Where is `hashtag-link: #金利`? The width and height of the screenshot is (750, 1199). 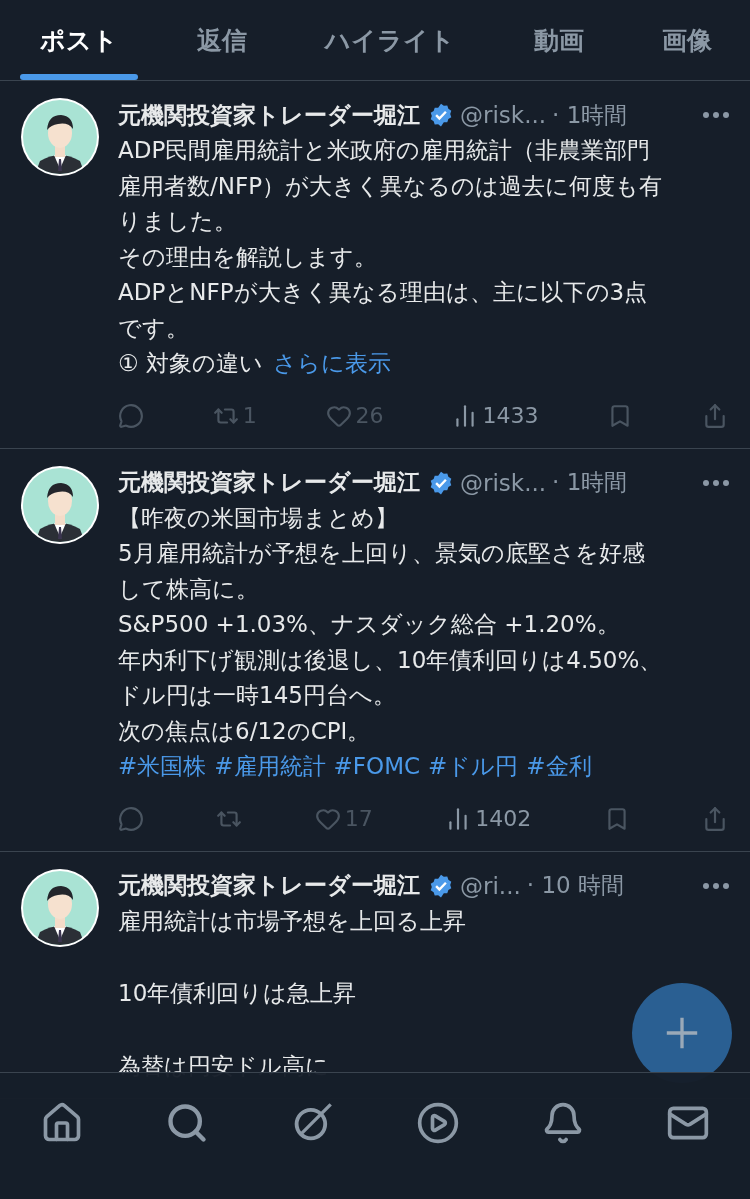
hashtag-link: #金利 is located at coordinates (559, 767).